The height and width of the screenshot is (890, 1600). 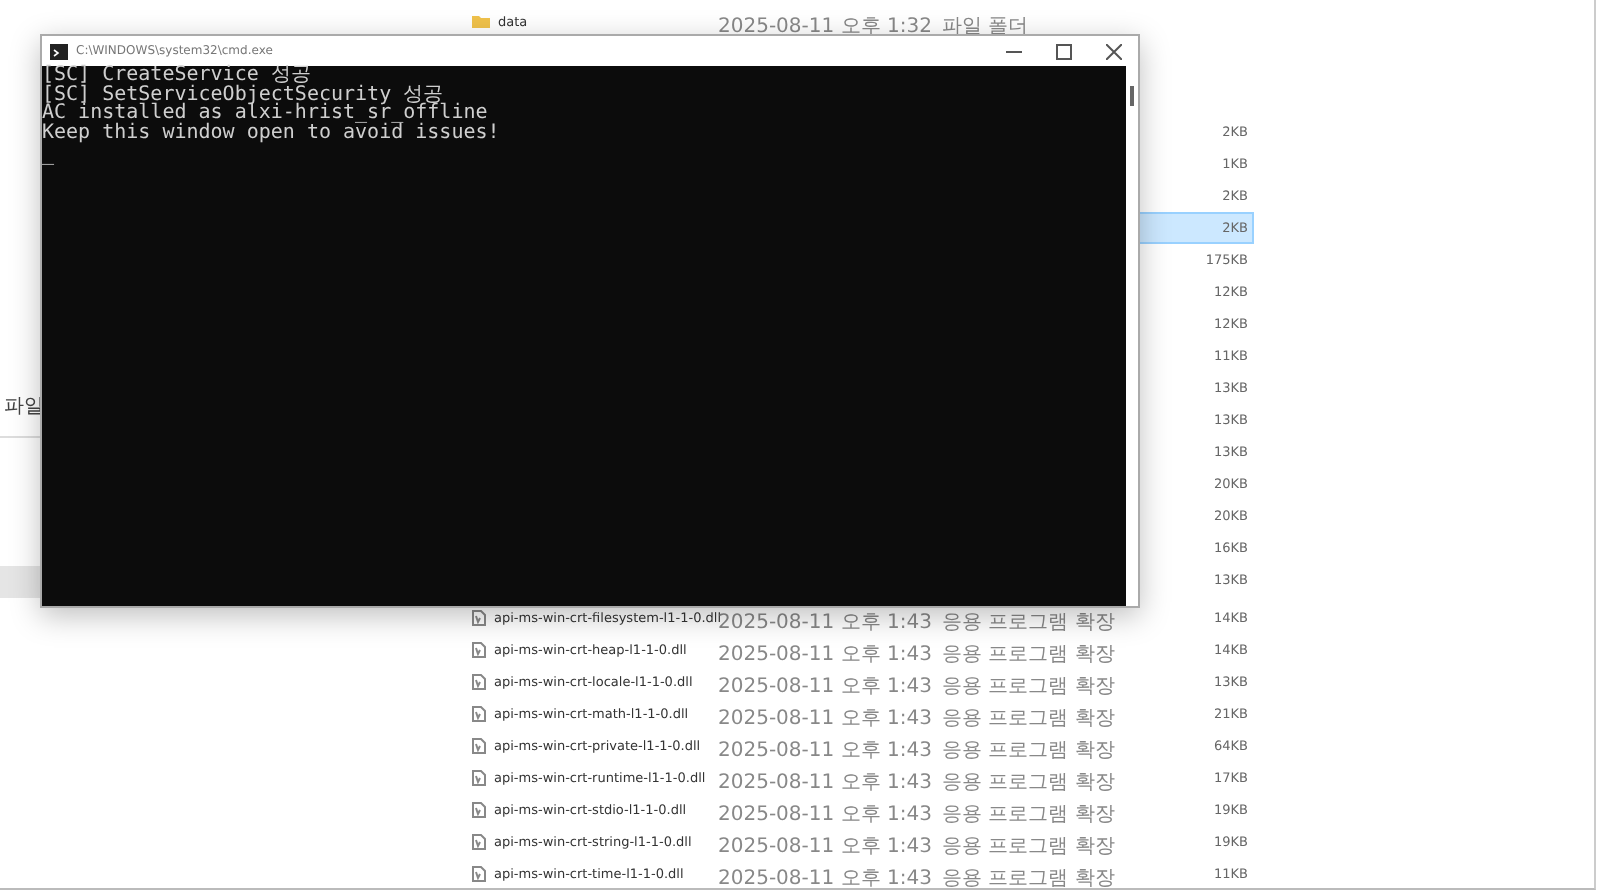 I want to click on terminal-icon, so click(x=59, y=51).